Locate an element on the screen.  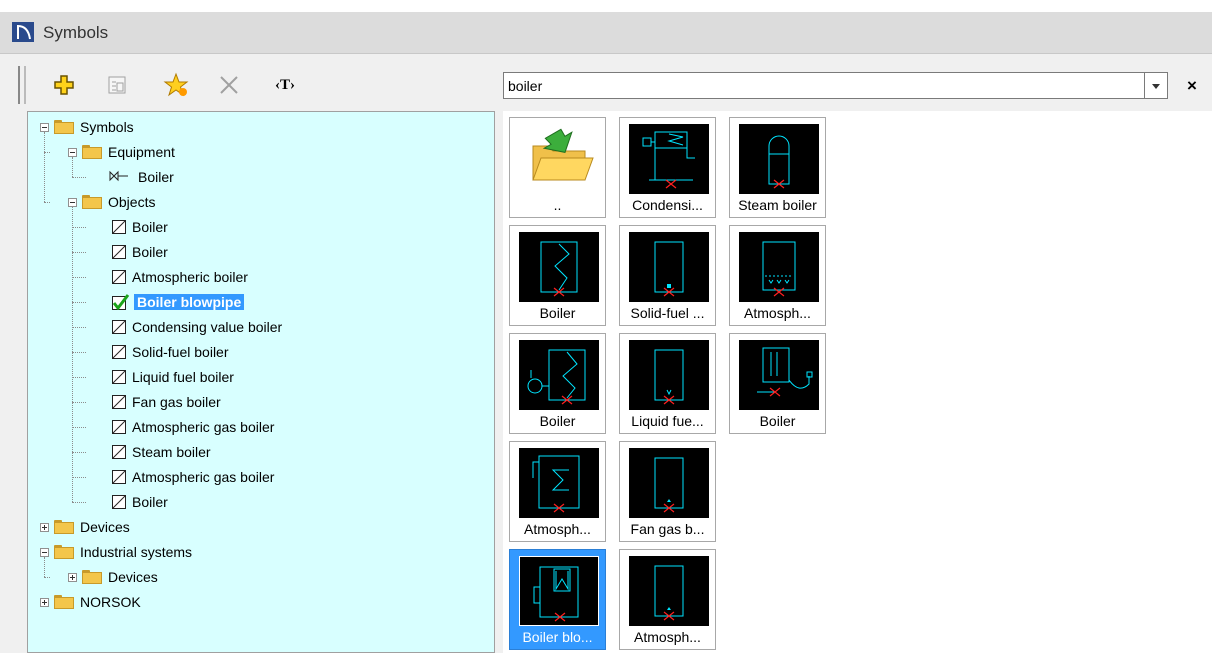
tree-item-boiler-blowpipe: Boiler blowpipe is located at coordinates (178, 302).